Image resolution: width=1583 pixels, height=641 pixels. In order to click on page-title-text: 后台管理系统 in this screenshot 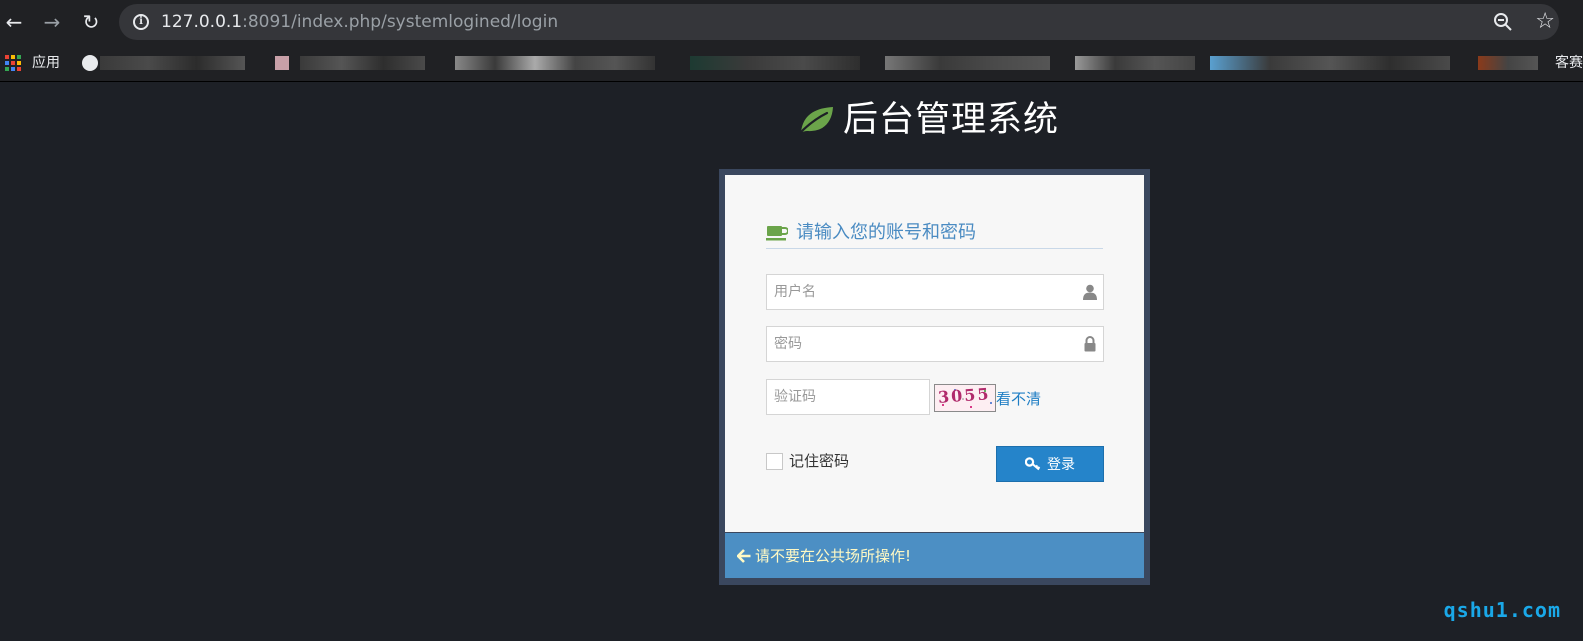, I will do `click(951, 120)`.